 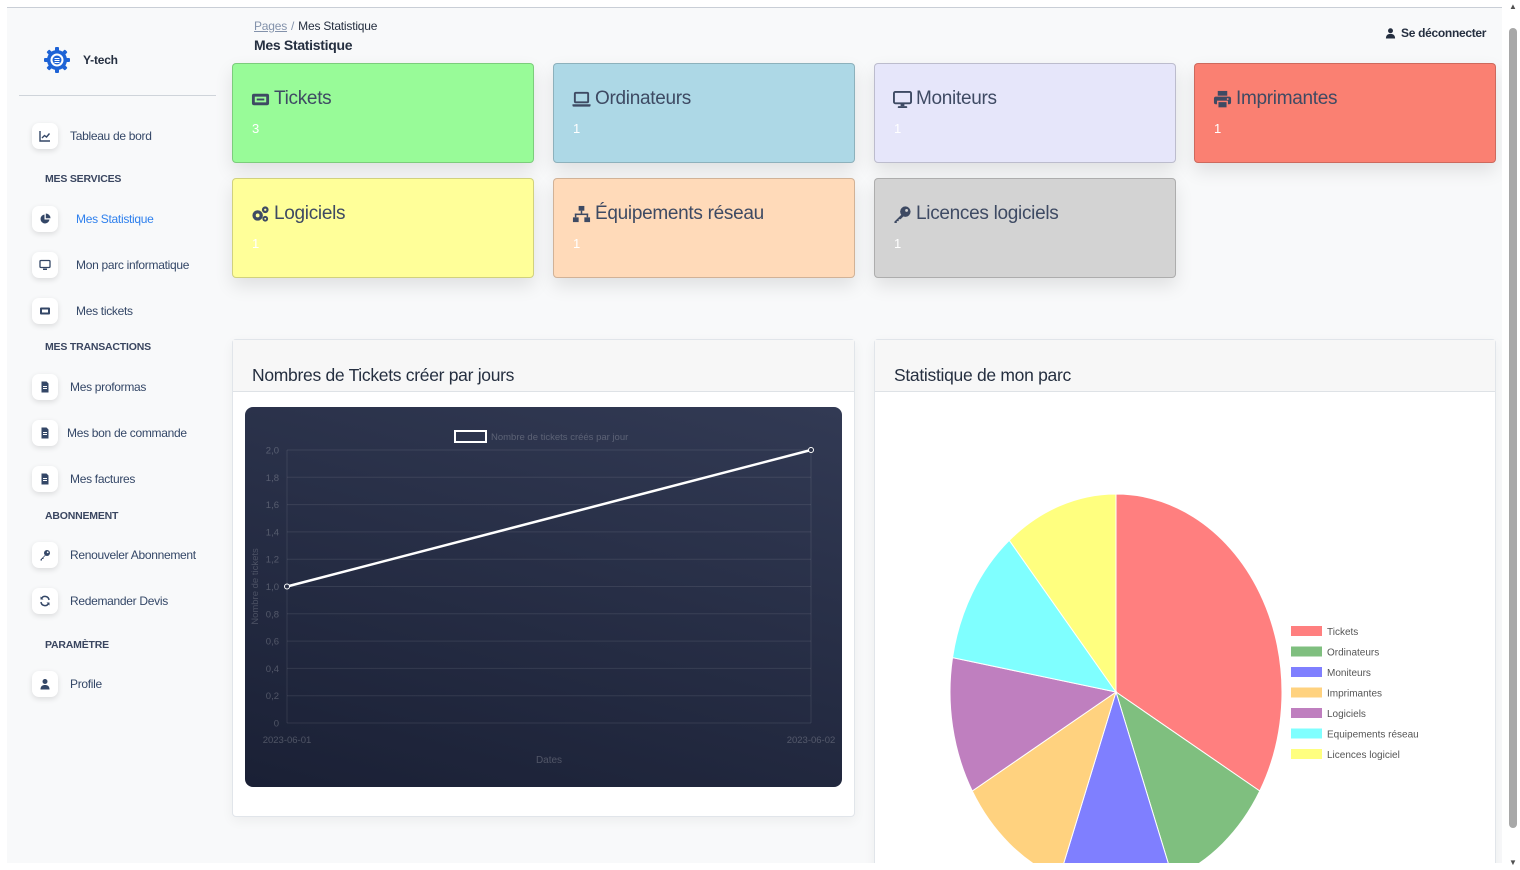 What do you see at coordinates (549, 760) in the screenshot?
I see `x-axis-label: Dates` at bounding box center [549, 760].